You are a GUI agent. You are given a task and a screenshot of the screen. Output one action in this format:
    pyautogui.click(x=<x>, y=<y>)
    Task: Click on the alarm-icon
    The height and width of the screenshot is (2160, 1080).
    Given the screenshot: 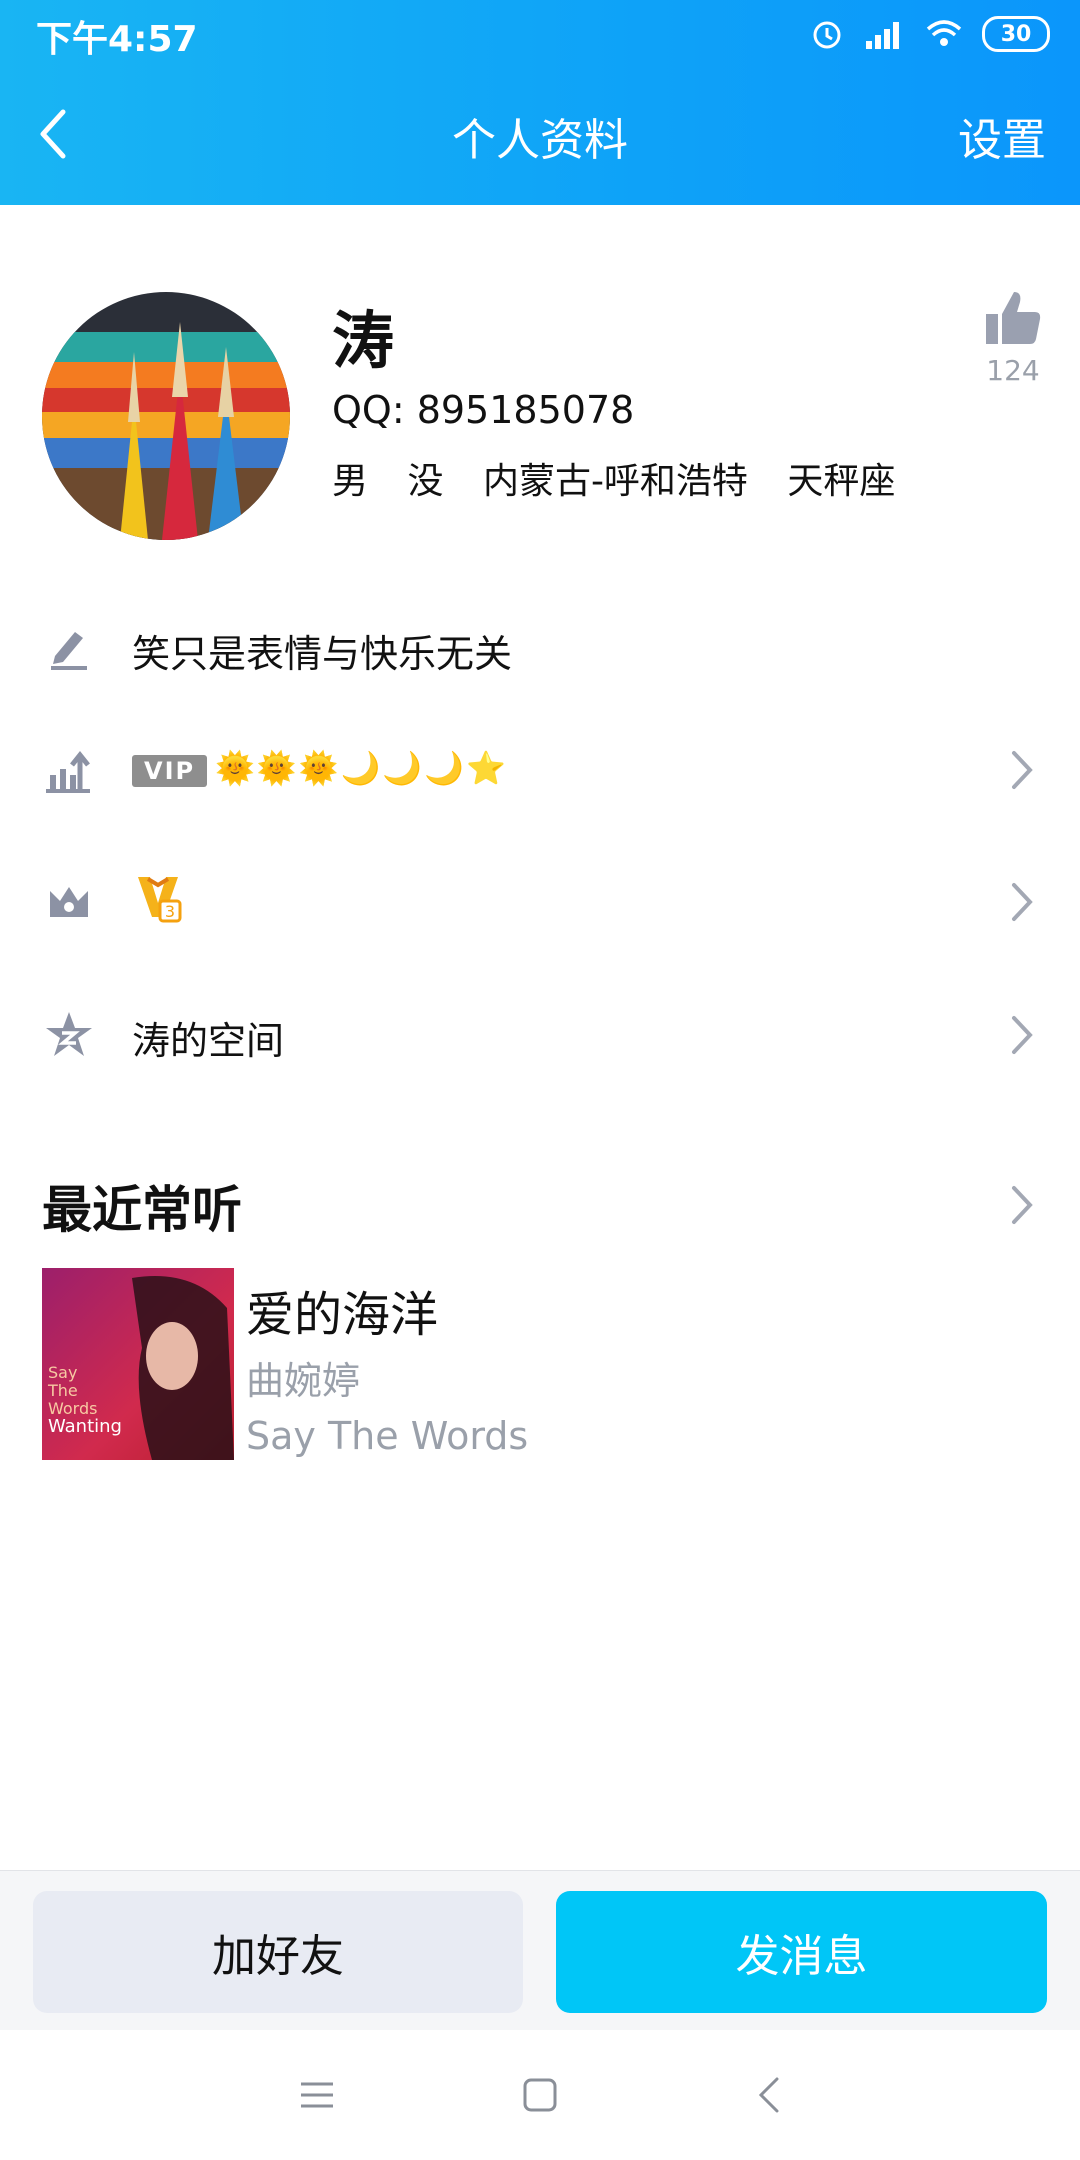 What is the action you would take?
    pyautogui.click(x=827, y=35)
    